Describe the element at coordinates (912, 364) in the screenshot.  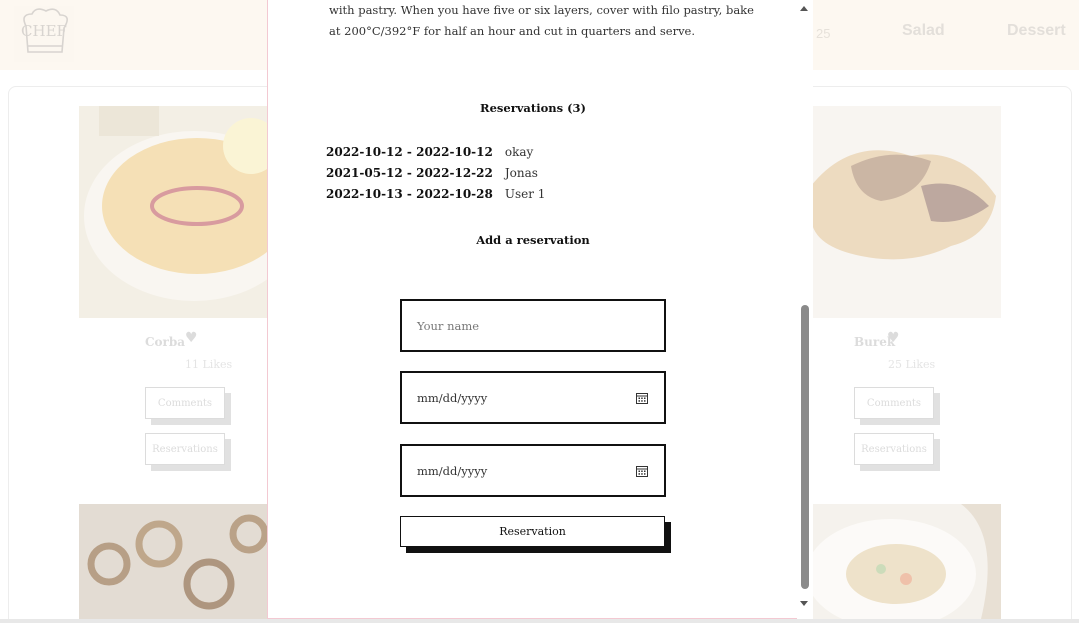
I see `likes-count-burek: 25 Likes` at that location.